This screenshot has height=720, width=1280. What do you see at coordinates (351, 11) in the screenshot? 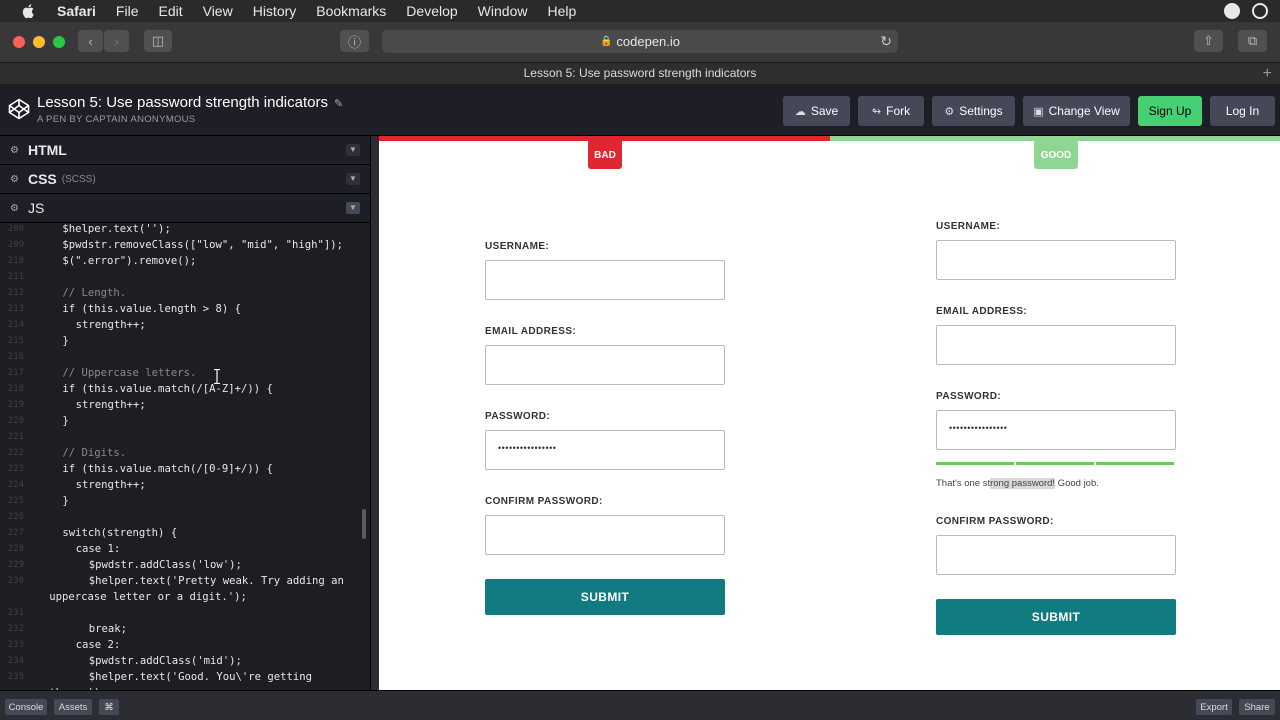
I see `menu-bookmarks: Bookmarks` at bounding box center [351, 11].